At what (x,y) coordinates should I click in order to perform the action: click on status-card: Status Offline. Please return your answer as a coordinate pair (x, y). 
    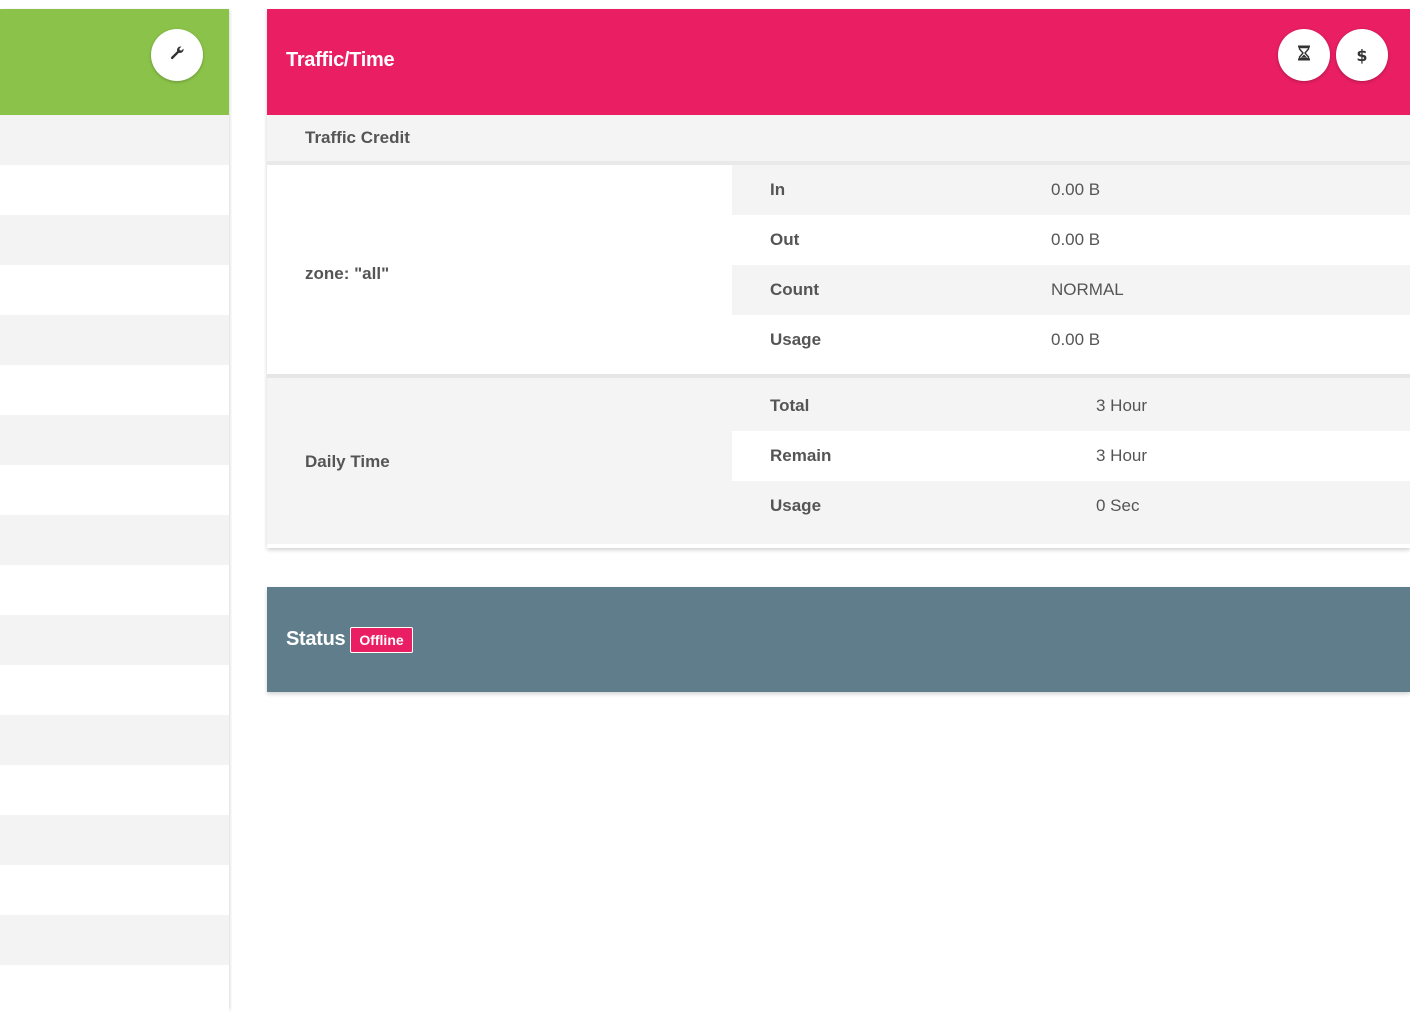
    Looking at the image, I should click on (838, 639).